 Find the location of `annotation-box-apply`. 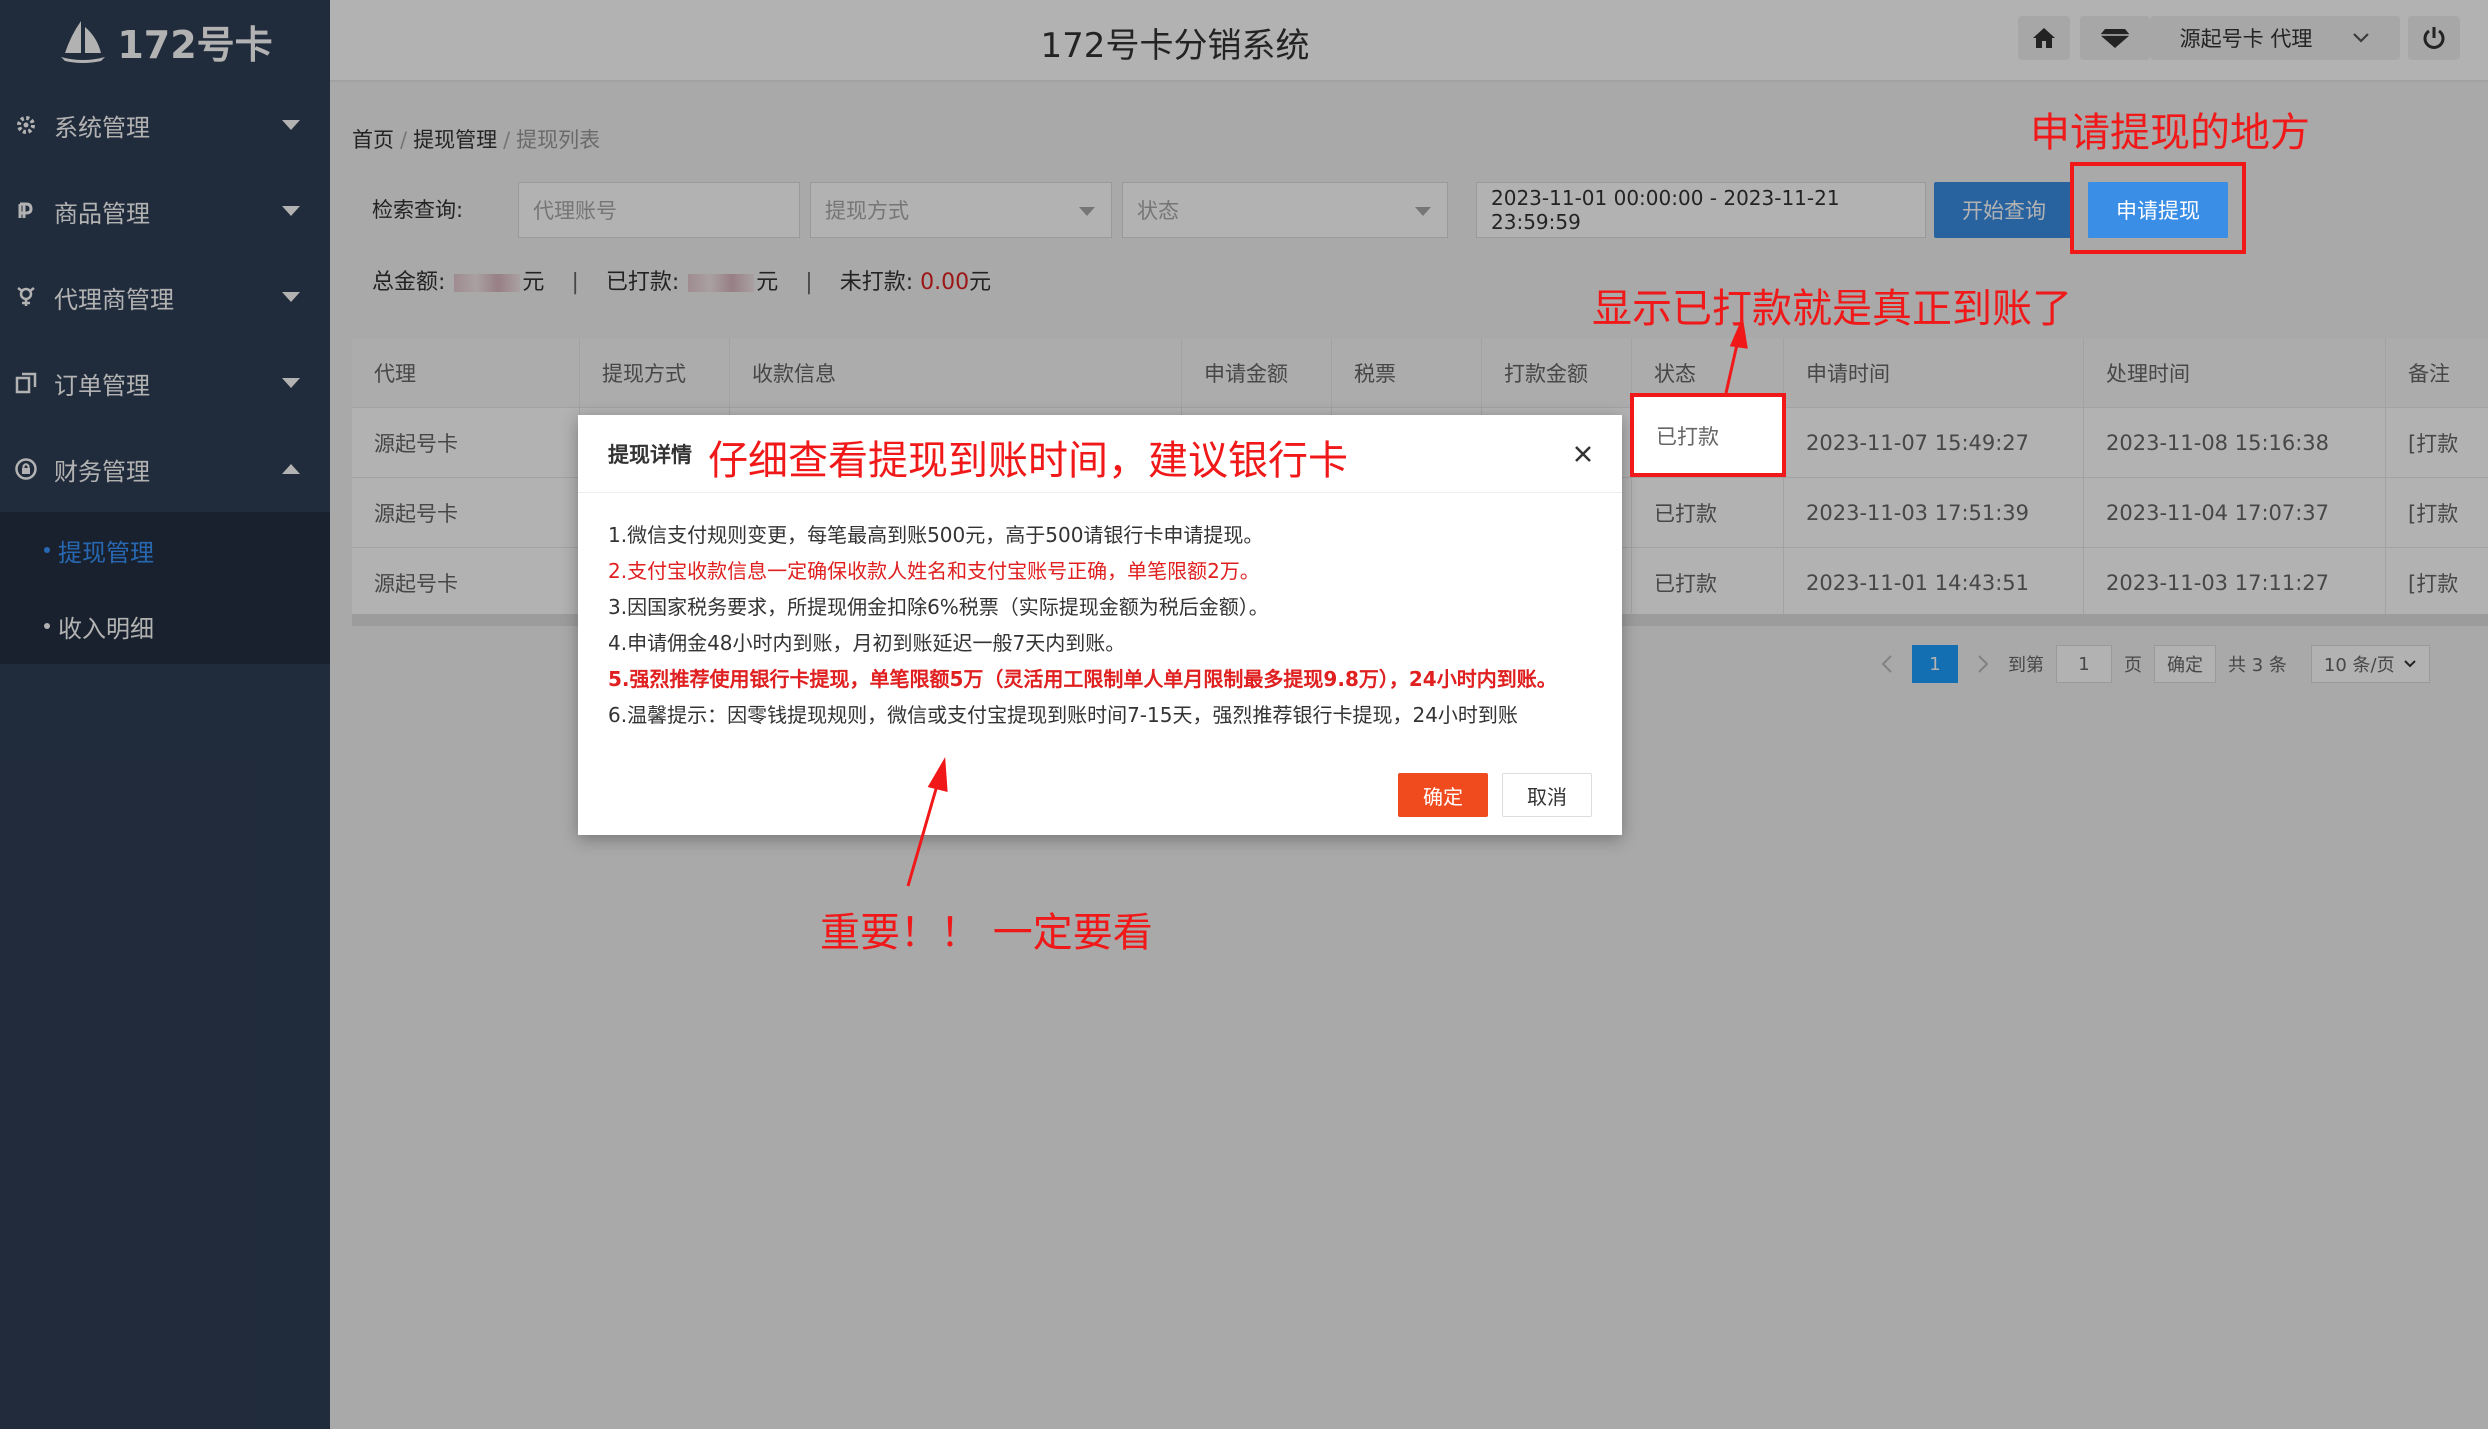

annotation-box-apply is located at coordinates (2158, 208).